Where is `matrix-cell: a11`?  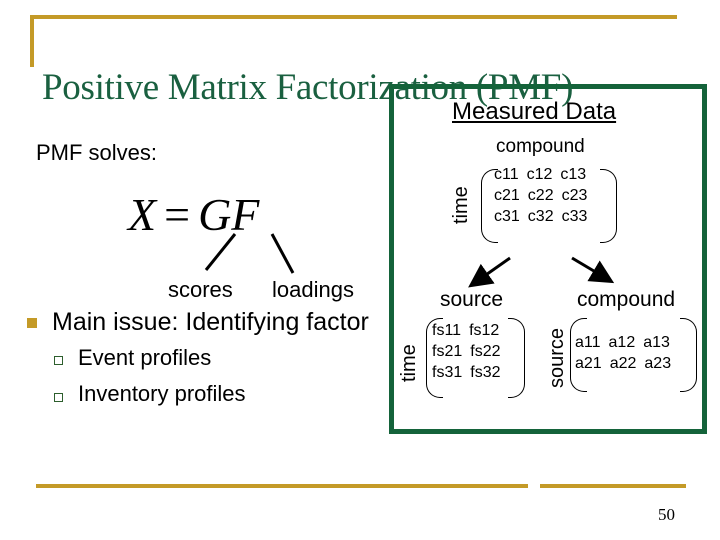 matrix-cell: a11 is located at coordinates (588, 342).